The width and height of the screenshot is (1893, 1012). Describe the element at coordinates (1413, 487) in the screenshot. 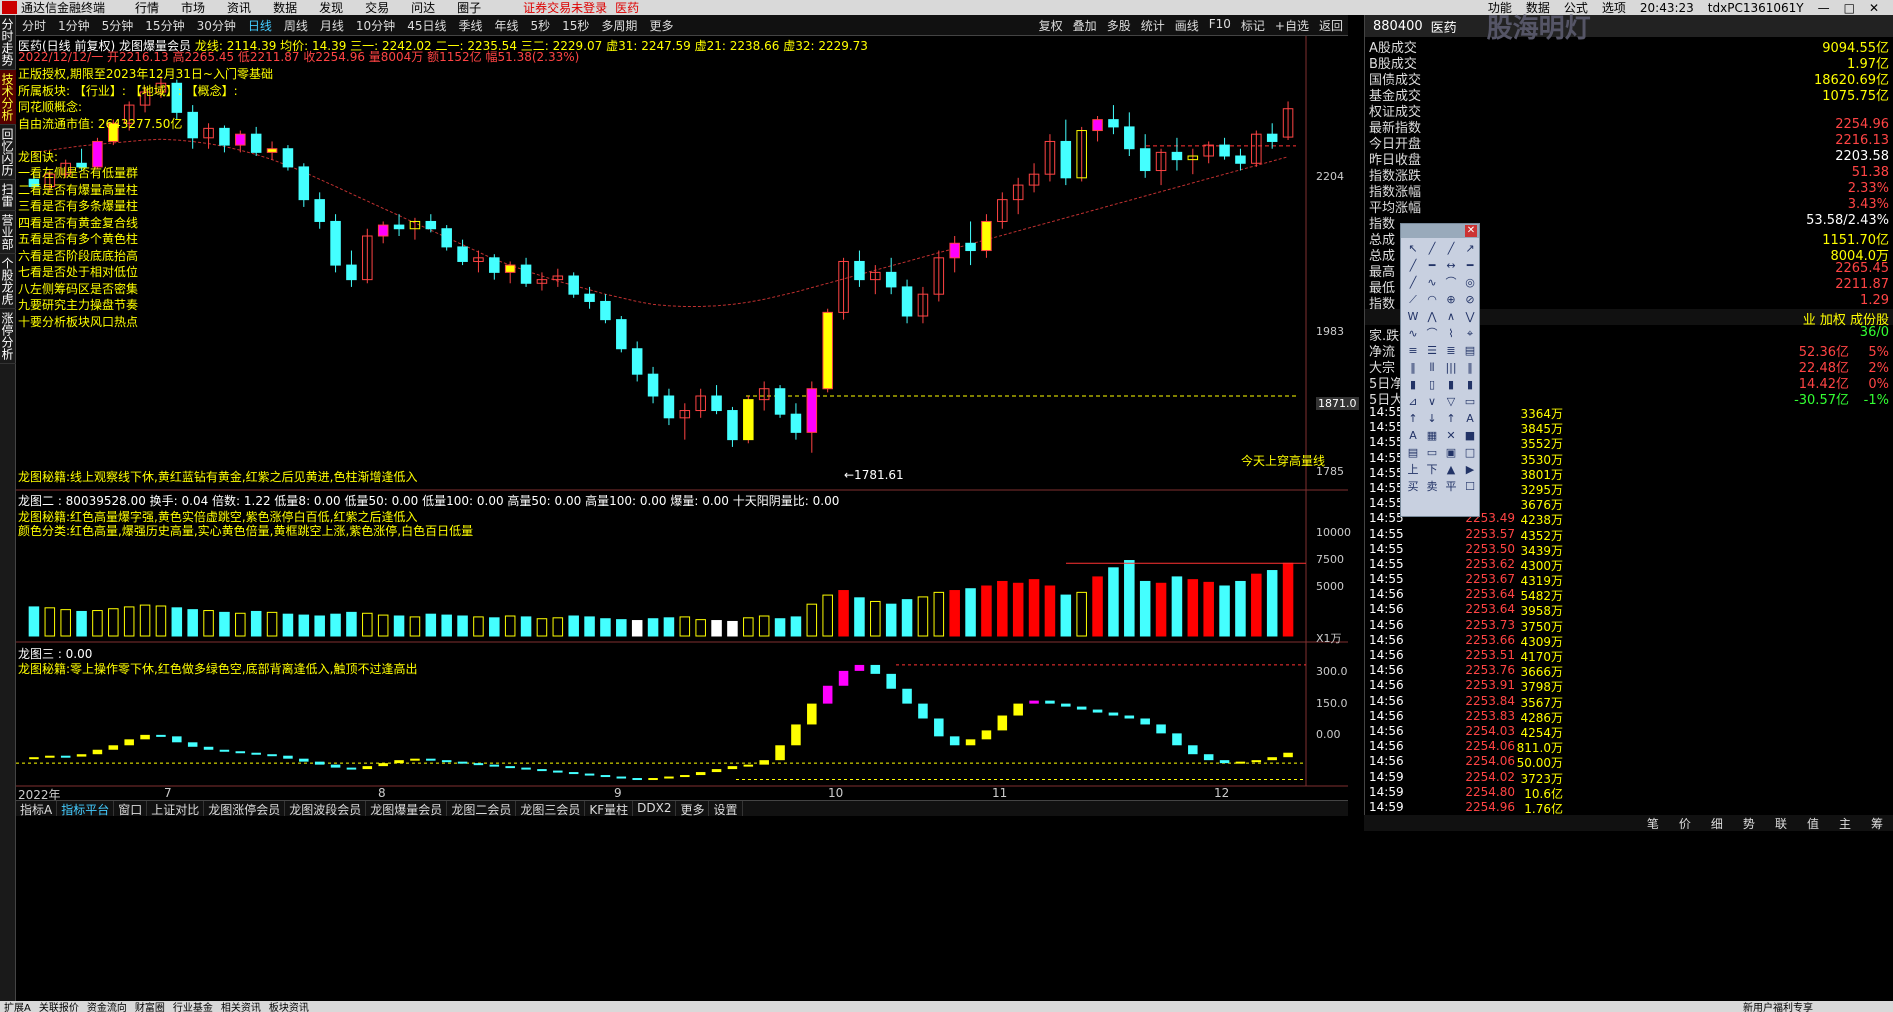

I see `drawing-tool-icon: 买` at that location.